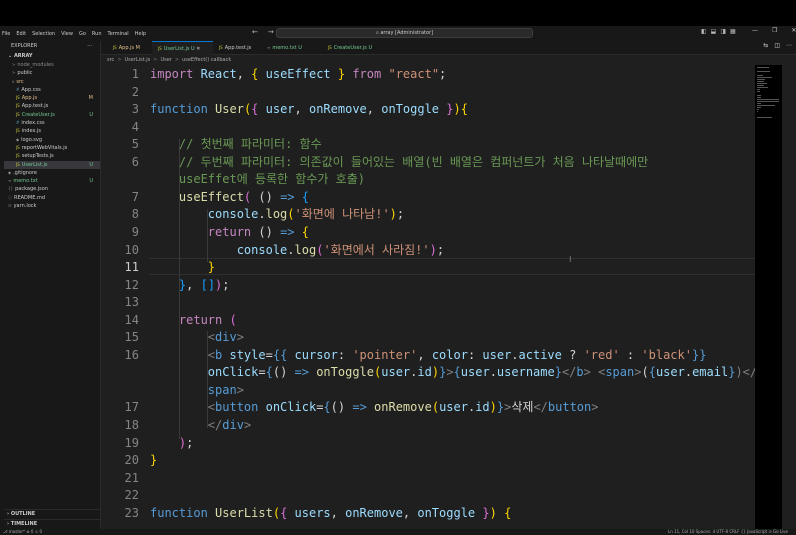 The width and height of the screenshot is (796, 535). Describe the element at coordinates (138, 60) in the screenshot. I see `breadcrumb-item: UserList.js` at that location.